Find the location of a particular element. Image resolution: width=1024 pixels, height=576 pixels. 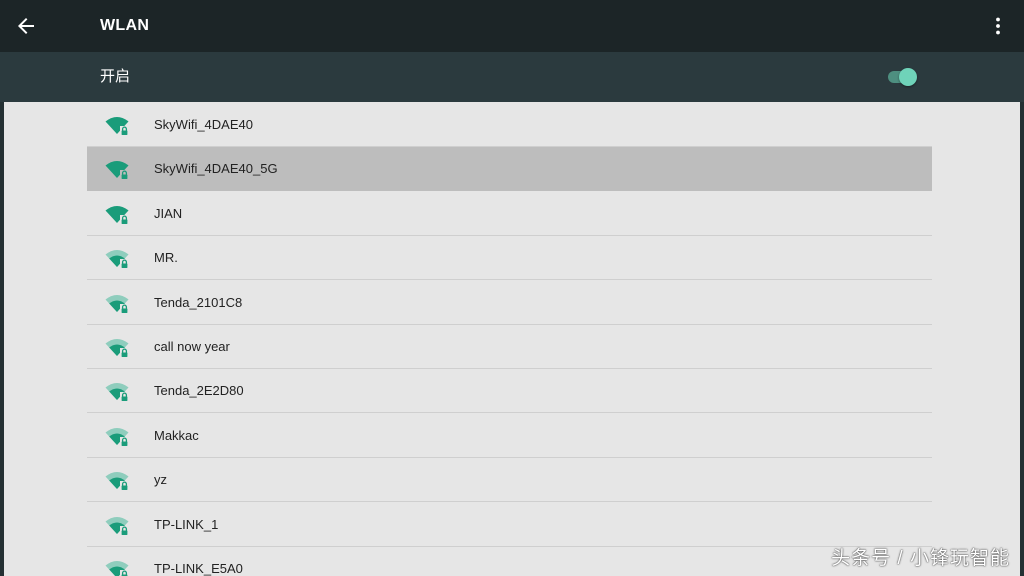

network-row: JIAN is located at coordinates (509, 214).